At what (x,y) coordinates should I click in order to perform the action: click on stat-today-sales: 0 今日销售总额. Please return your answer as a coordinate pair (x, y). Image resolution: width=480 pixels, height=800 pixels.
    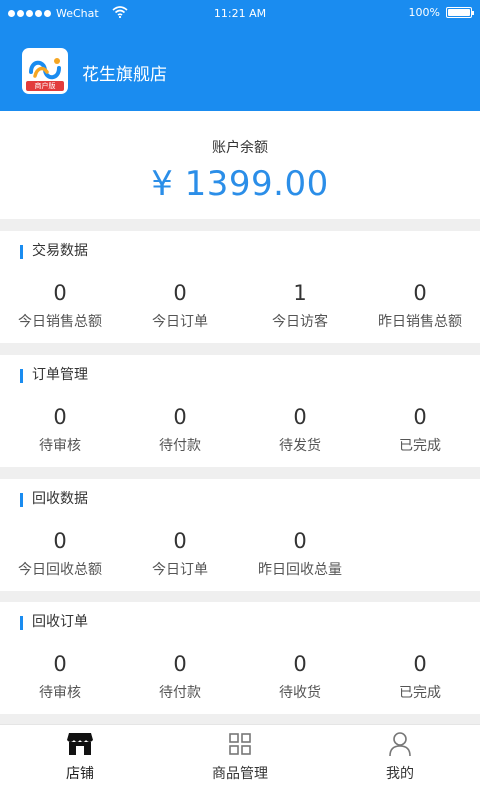
    Looking at the image, I should click on (60, 305).